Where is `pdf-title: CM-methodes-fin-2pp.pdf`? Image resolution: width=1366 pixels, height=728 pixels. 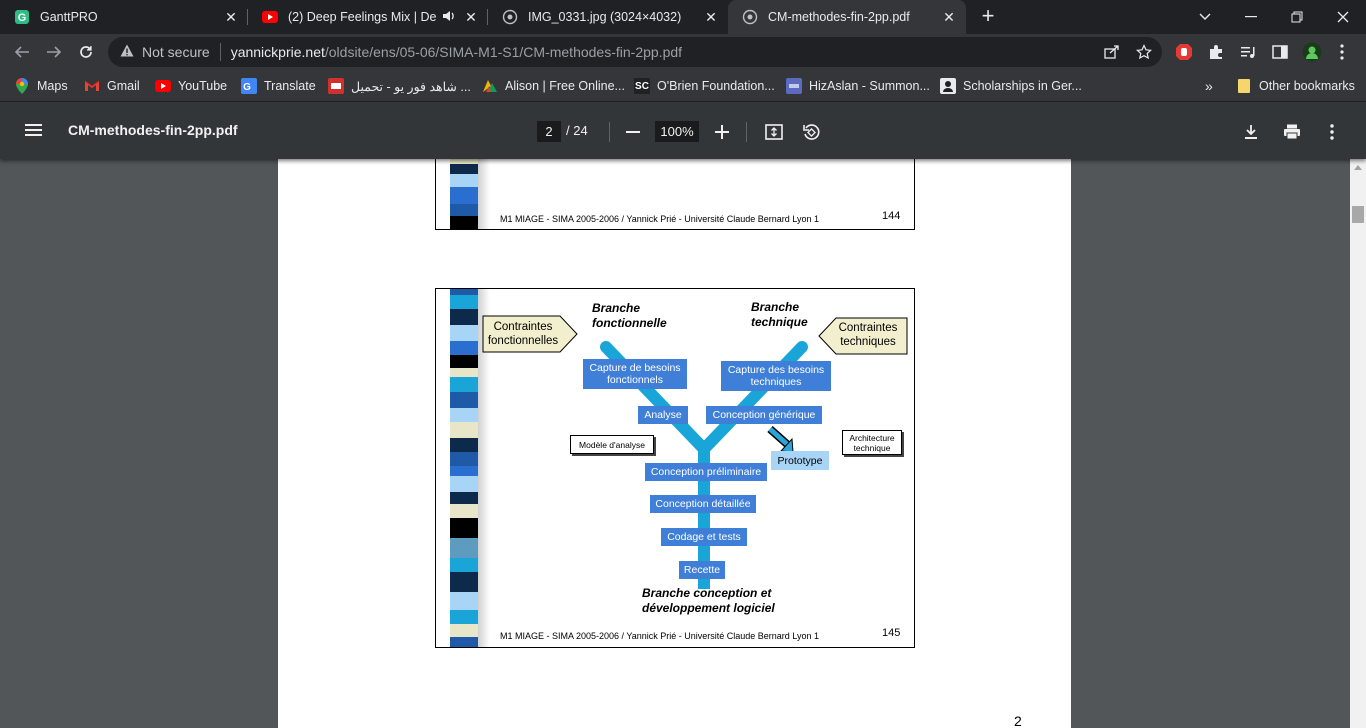
pdf-title: CM-methodes-fin-2pp.pdf is located at coordinates (153, 130).